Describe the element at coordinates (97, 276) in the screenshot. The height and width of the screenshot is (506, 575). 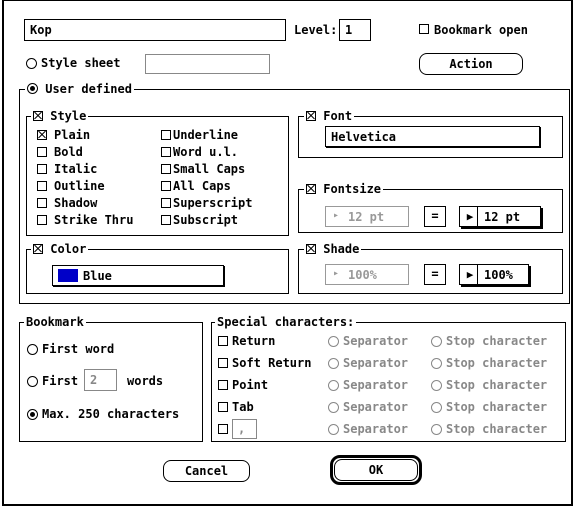
I see `color-value: Blue` at that location.